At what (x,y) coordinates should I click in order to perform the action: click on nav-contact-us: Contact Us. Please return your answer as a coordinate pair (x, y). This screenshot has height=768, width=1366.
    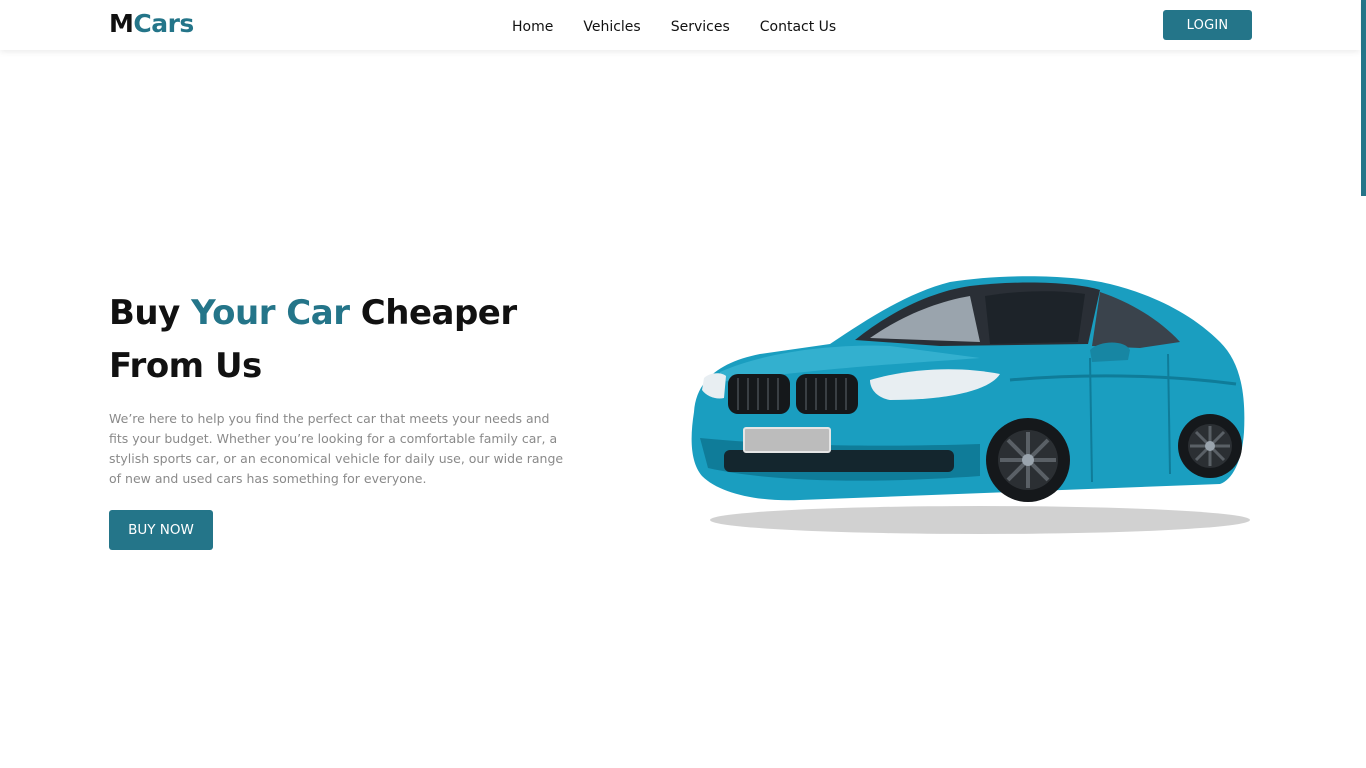
    Looking at the image, I should click on (798, 27).